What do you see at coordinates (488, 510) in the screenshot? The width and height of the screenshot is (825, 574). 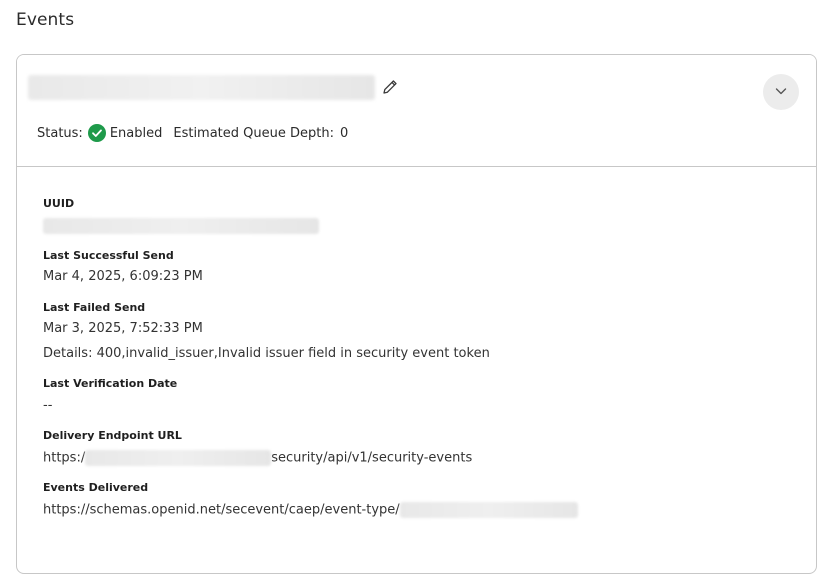 I see `redacted-event-type` at bounding box center [488, 510].